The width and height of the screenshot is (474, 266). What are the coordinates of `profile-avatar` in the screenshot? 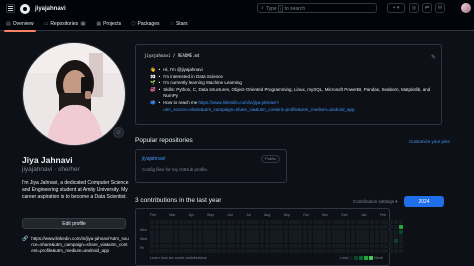 It's located at (74, 94).